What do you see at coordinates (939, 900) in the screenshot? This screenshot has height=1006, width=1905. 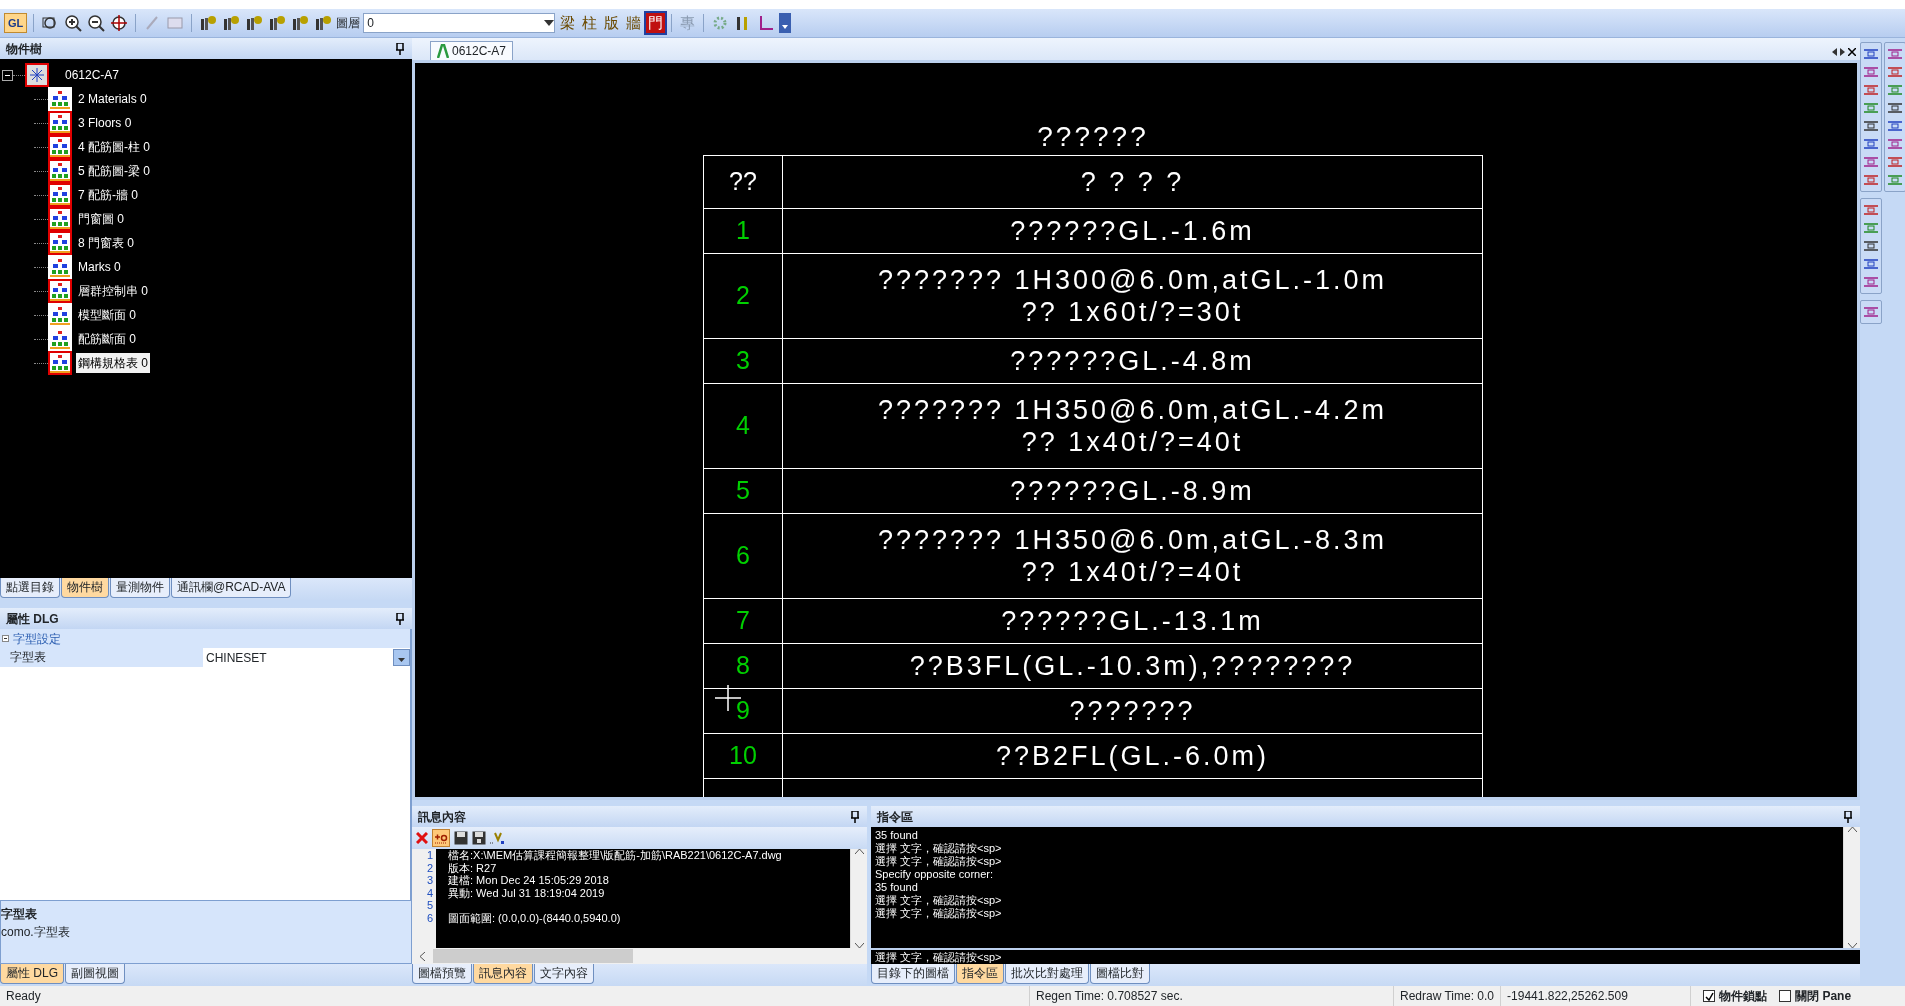 I see `command-history-line: 選擇 文字，確認請按<sp>` at bounding box center [939, 900].